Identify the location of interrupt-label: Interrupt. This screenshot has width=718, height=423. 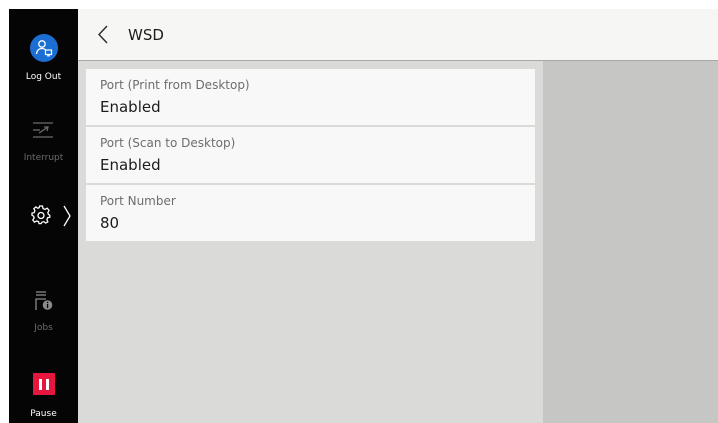
(43, 158).